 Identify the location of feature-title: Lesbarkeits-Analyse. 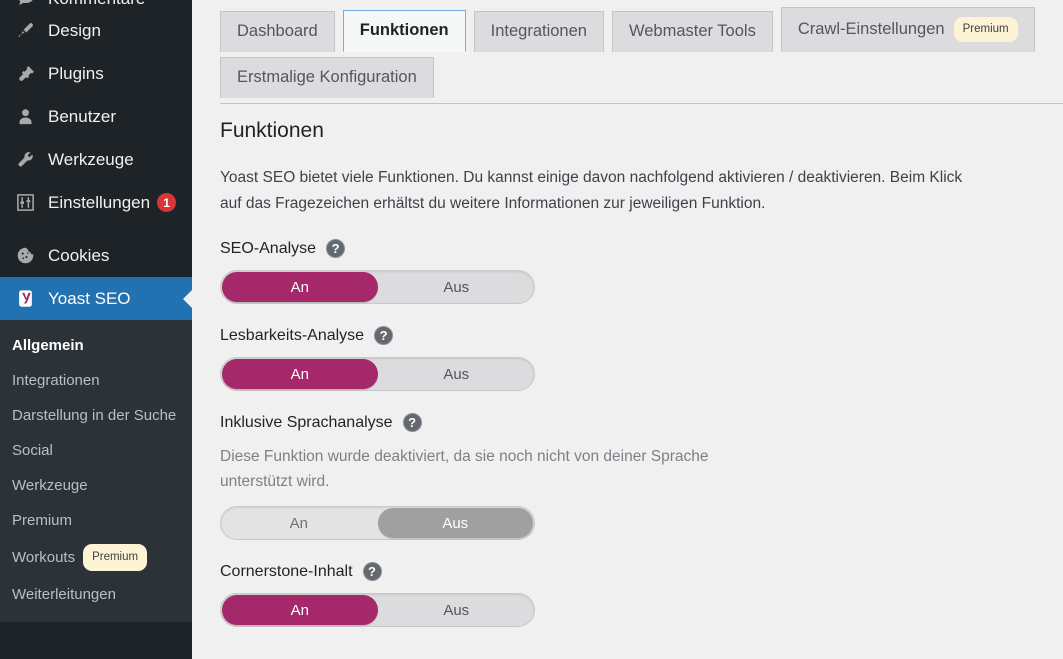
(292, 335).